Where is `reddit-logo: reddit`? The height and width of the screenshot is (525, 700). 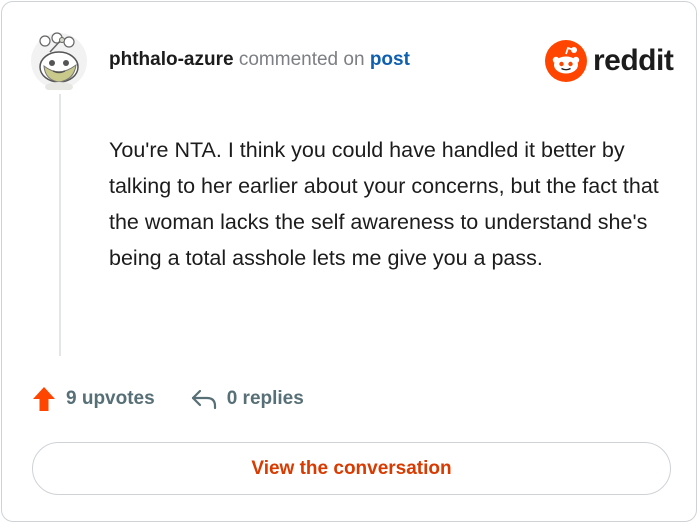
reddit-logo: reddit is located at coordinates (609, 61).